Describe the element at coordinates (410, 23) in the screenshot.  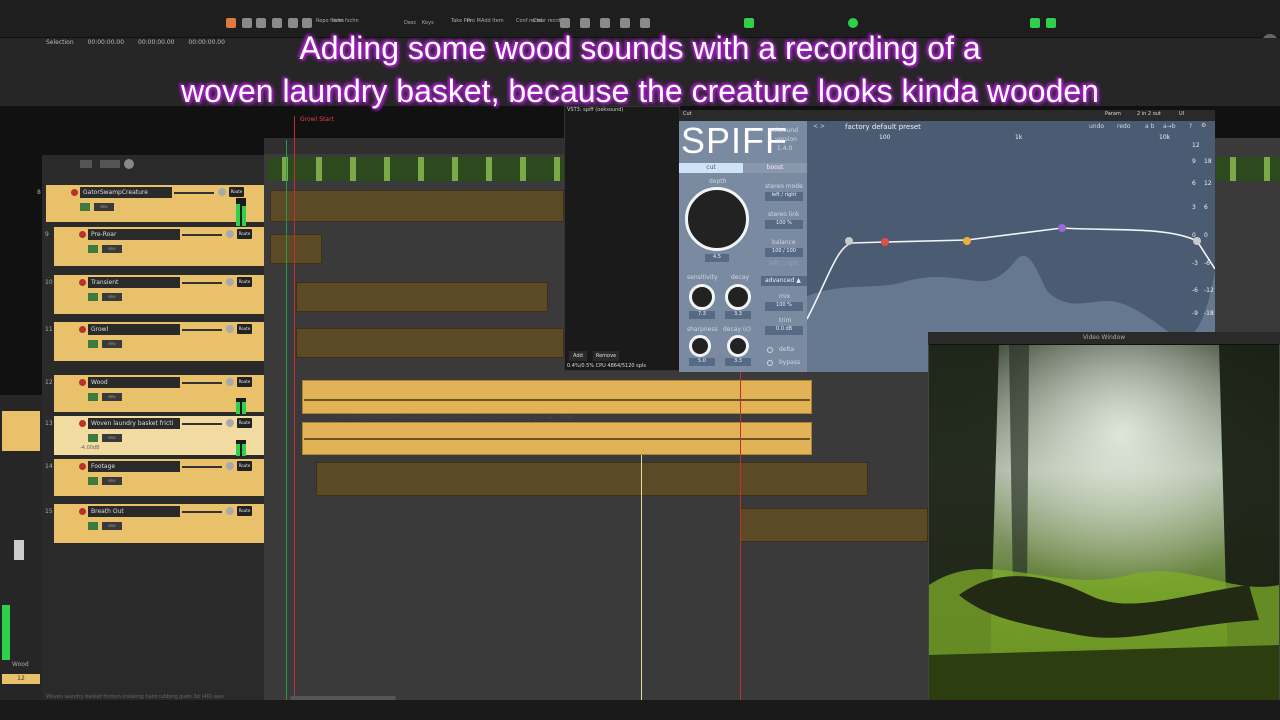
I see `toolbar-label-desc: Desc` at that location.